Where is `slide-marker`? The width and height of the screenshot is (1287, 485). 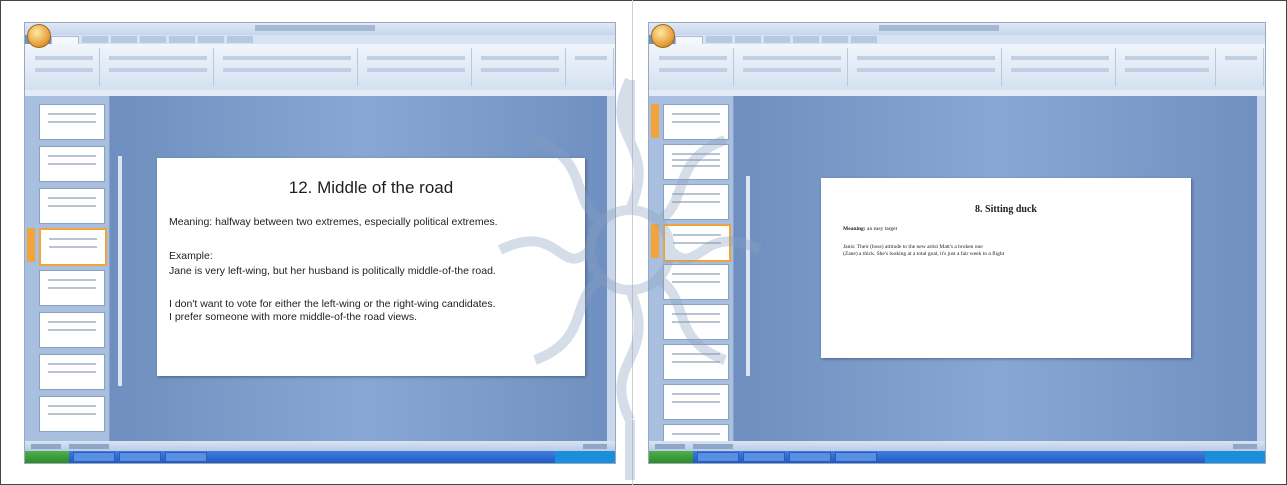
slide-marker is located at coordinates (655, 121).